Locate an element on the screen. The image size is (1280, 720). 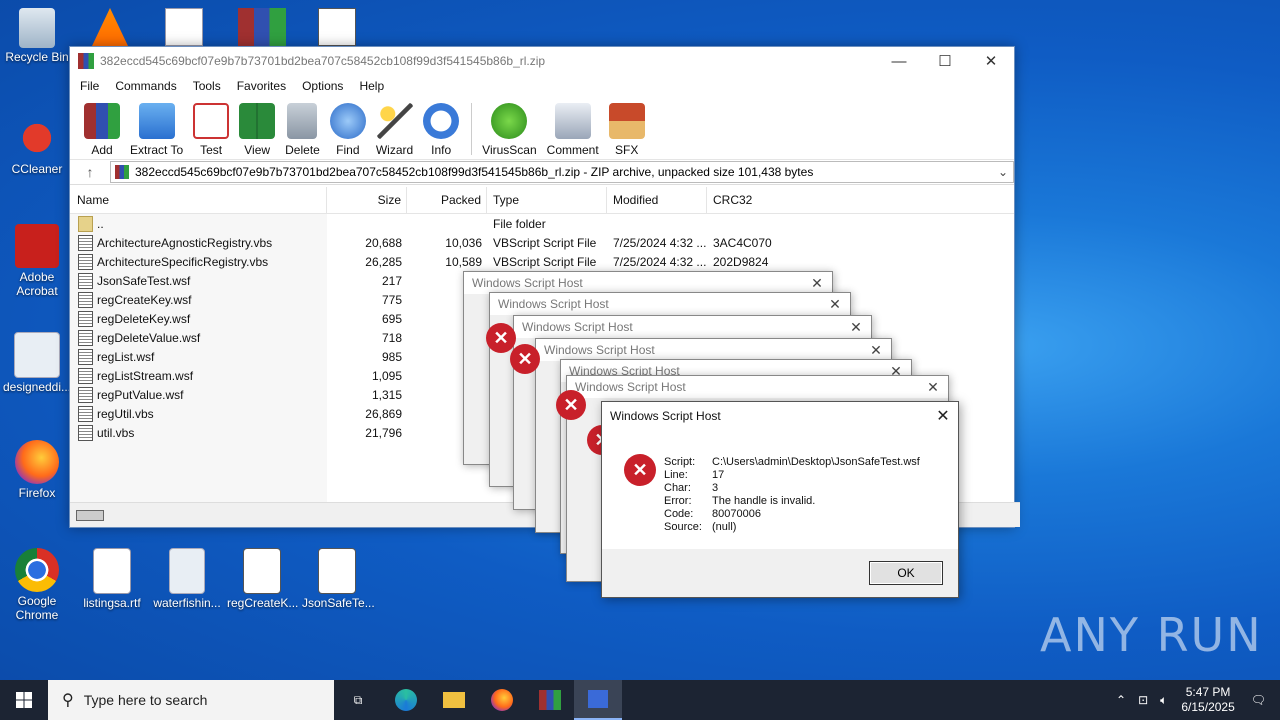
desktop-icon-ccleaner: CCleaner is located at coordinates (37, 146).